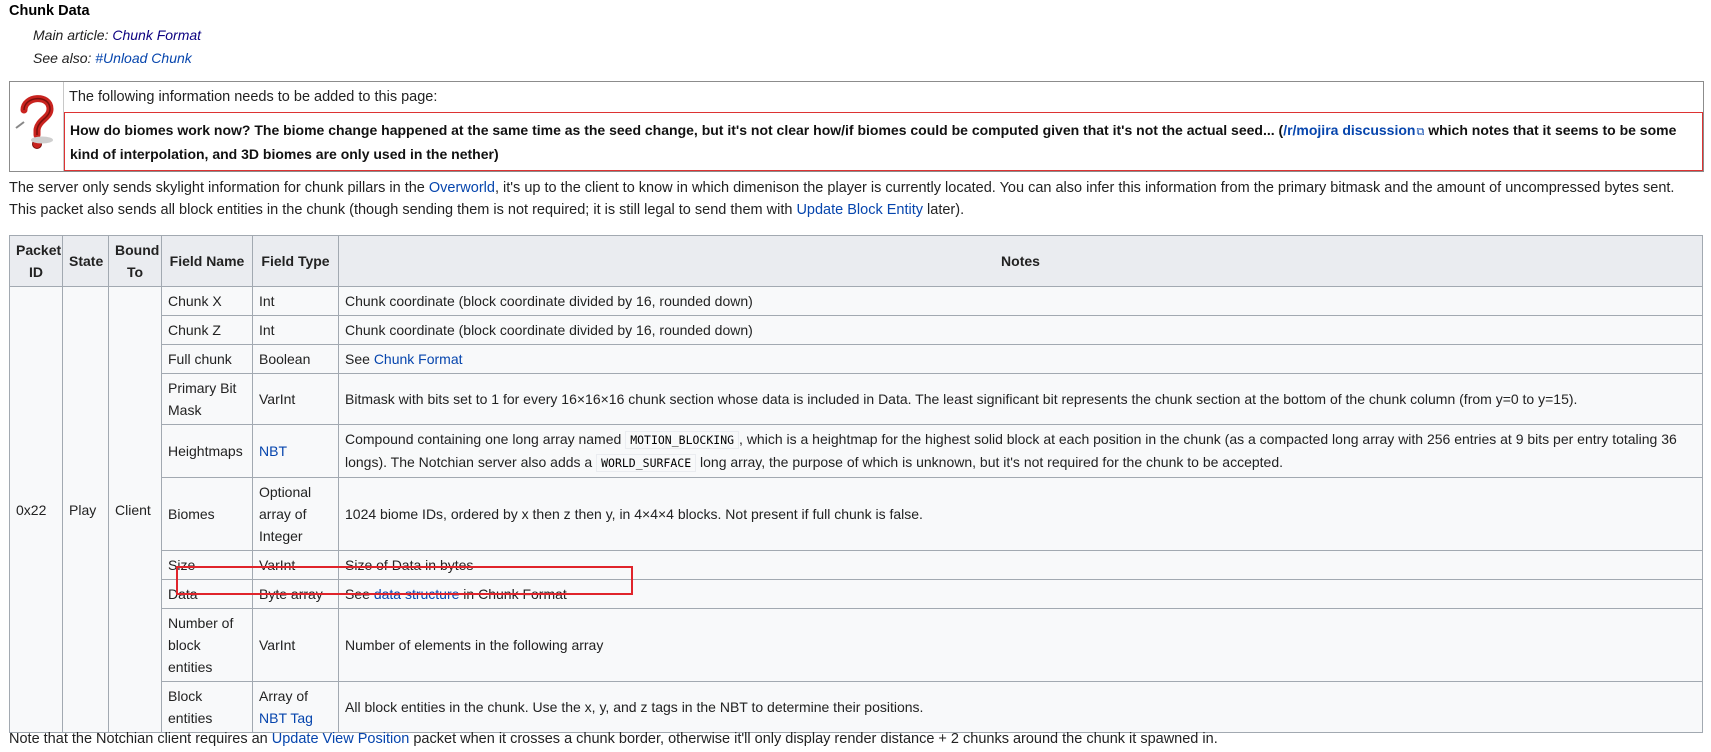 The image size is (1711, 752). I want to click on header-packet-id: Packet ID, so click(36, 261).